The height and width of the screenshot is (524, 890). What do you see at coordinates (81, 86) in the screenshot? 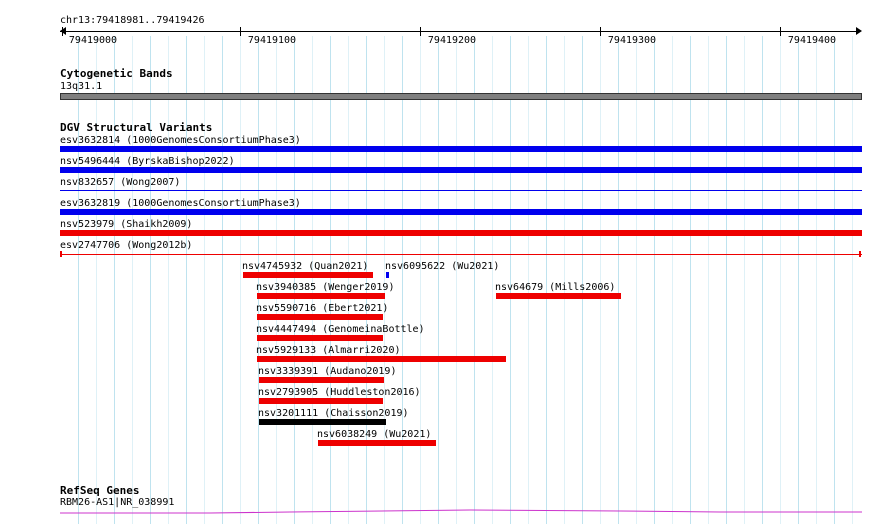
I see `cytoband-label: 13q31.1` at bounding box center [81, 86].